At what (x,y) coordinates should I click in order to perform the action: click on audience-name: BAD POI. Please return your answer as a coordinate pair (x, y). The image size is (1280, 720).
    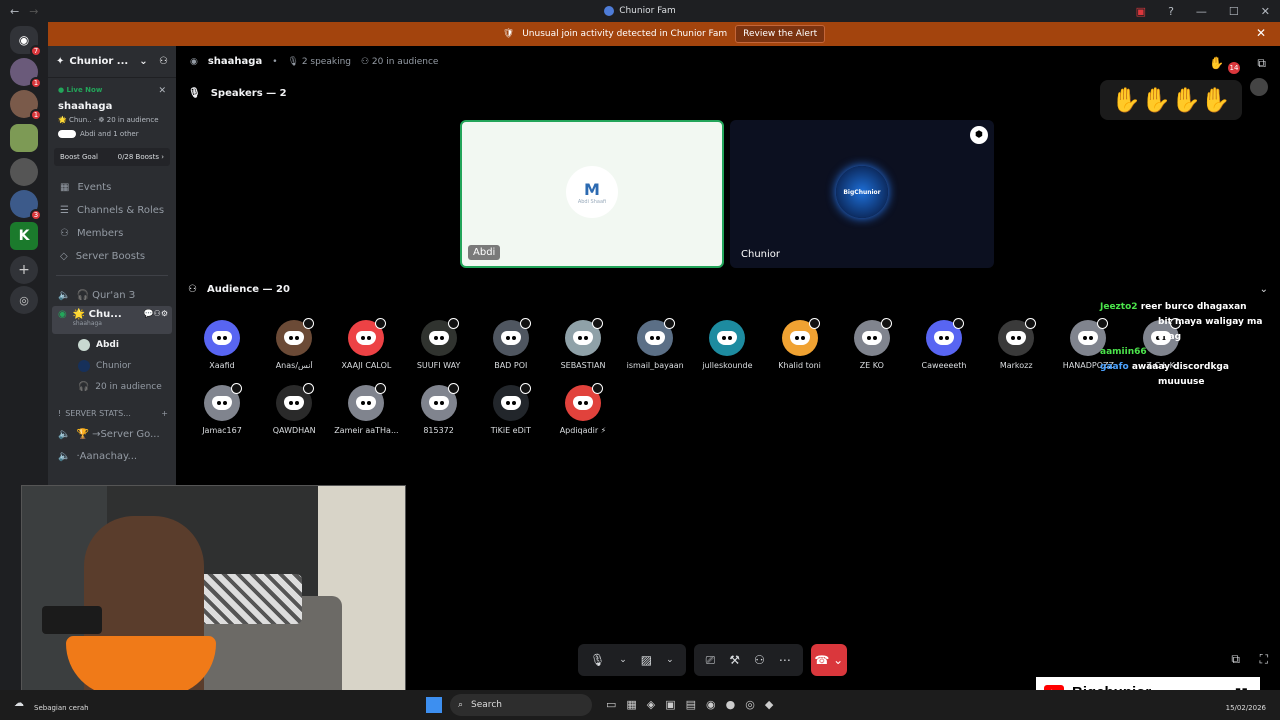
    Looking at the image, I should click on (511, 365).